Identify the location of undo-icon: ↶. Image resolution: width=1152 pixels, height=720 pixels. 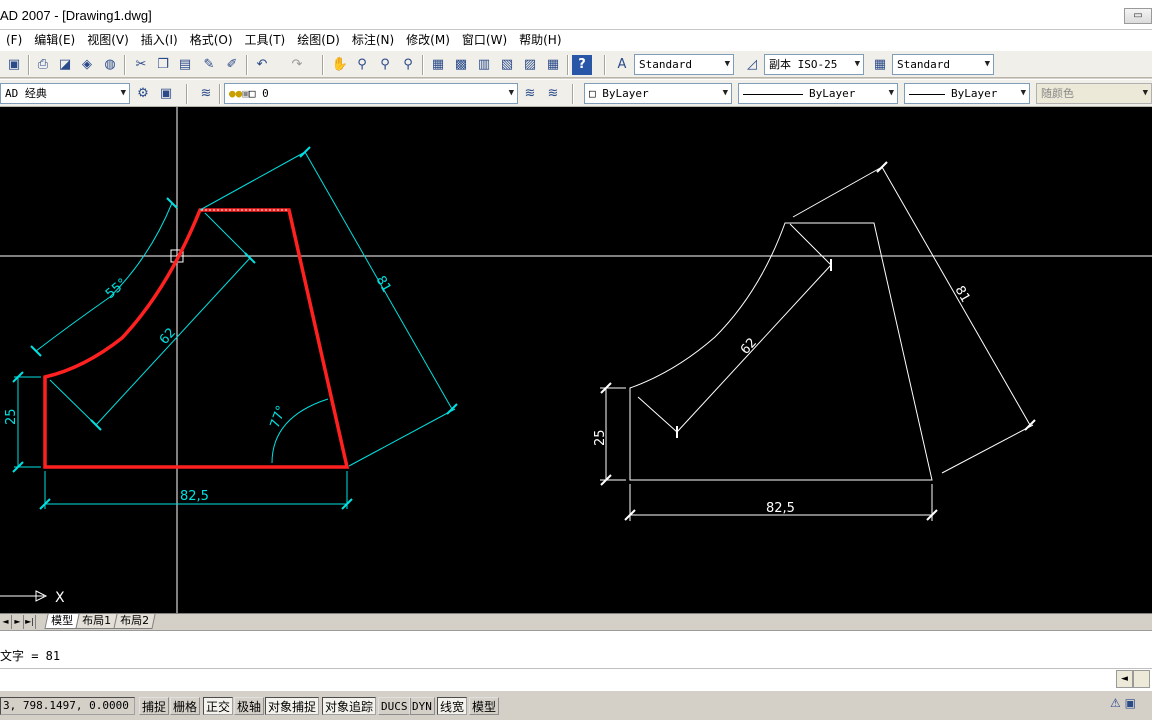
(262, 65).